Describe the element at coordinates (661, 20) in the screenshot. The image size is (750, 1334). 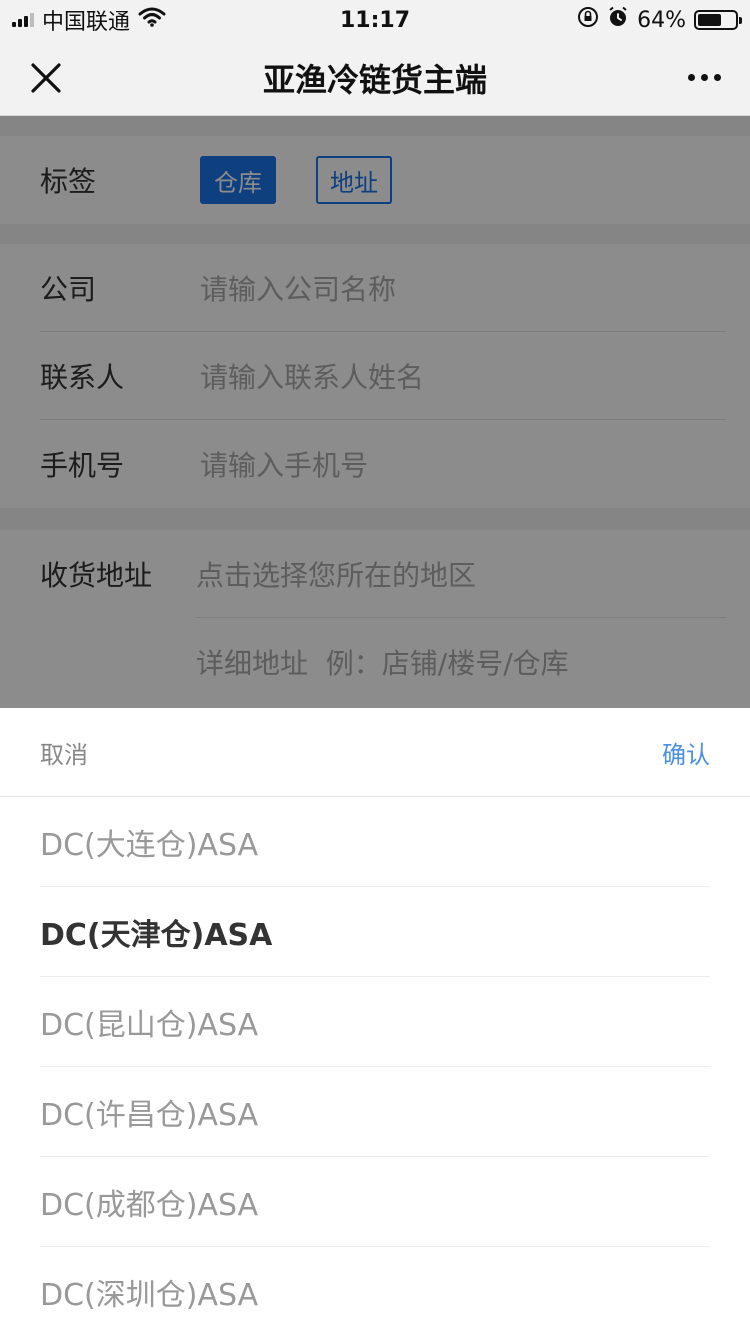
I see `battery-percent: 64%` at that location.